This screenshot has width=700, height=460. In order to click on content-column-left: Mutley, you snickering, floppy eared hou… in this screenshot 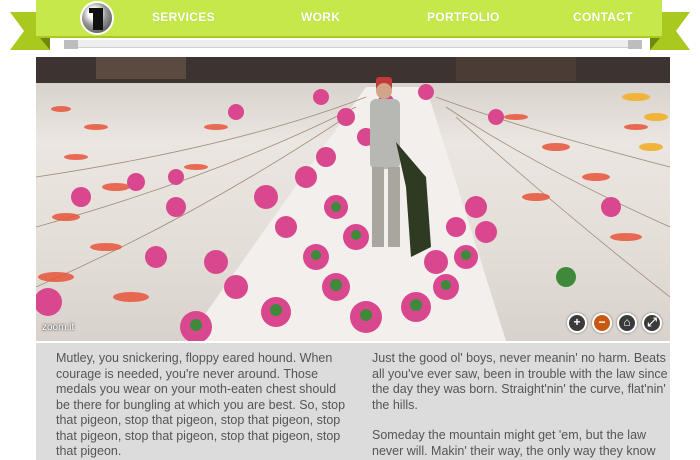, I will do `click(204, 405)`.